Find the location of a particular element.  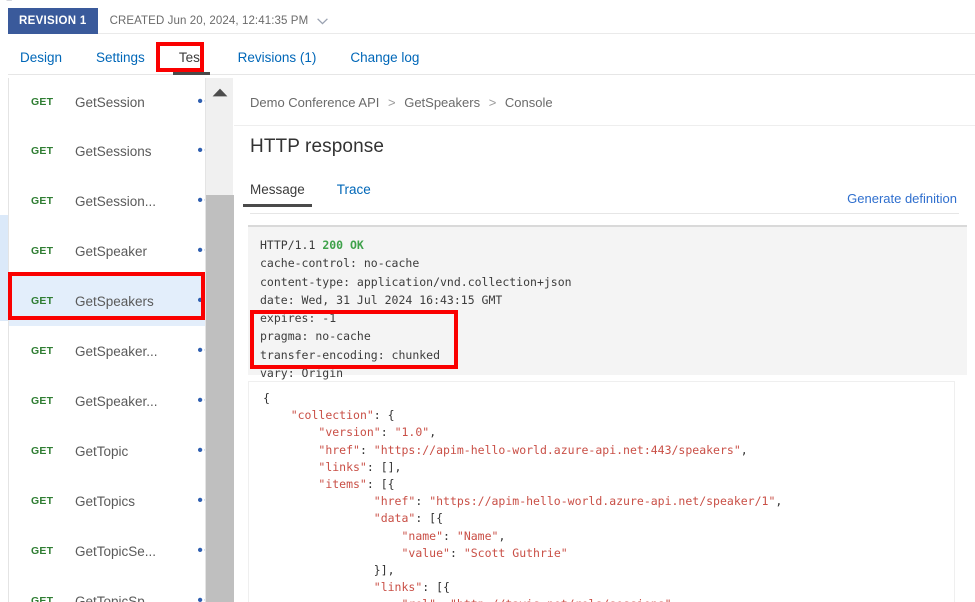

breadcrumb-api: Demo Conference API is located at coordinates (314, 102).